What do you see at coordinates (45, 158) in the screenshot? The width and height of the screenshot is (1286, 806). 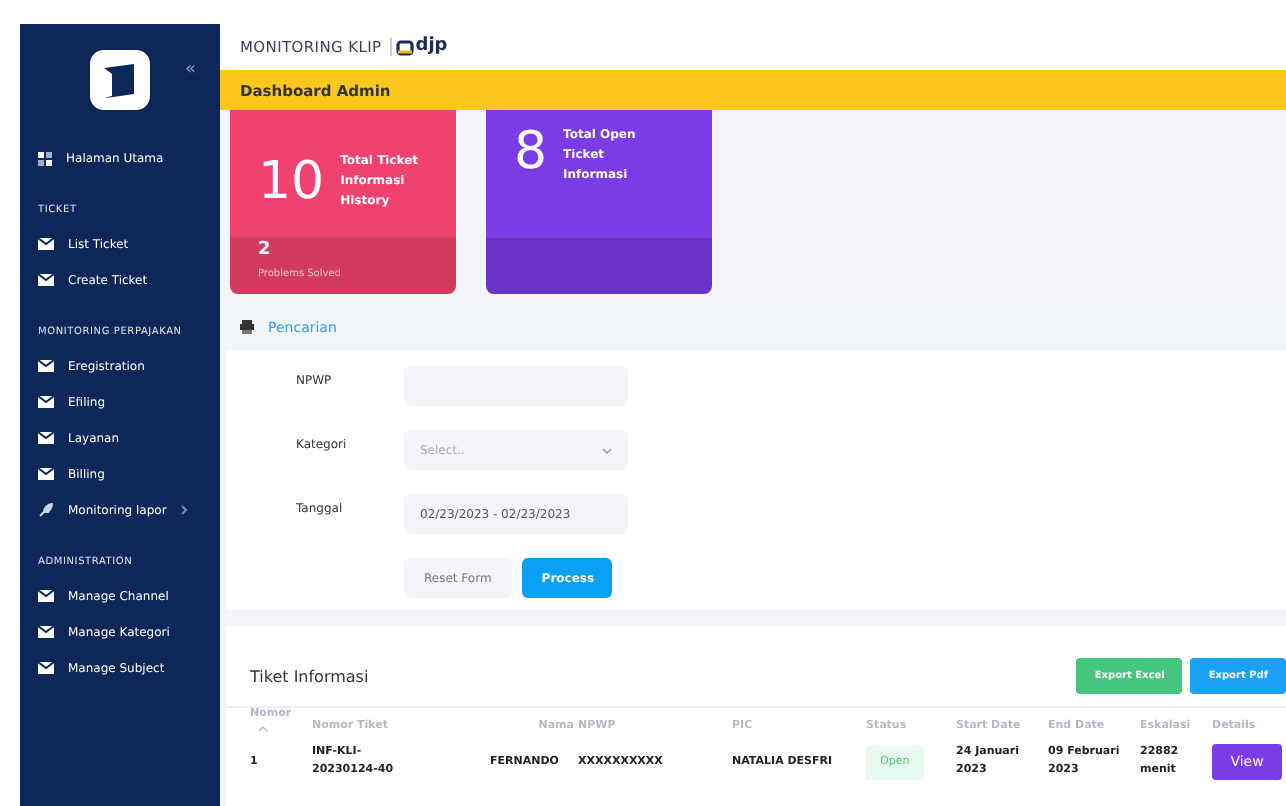 I see `grid-icon` at bounding box center [45, 158].